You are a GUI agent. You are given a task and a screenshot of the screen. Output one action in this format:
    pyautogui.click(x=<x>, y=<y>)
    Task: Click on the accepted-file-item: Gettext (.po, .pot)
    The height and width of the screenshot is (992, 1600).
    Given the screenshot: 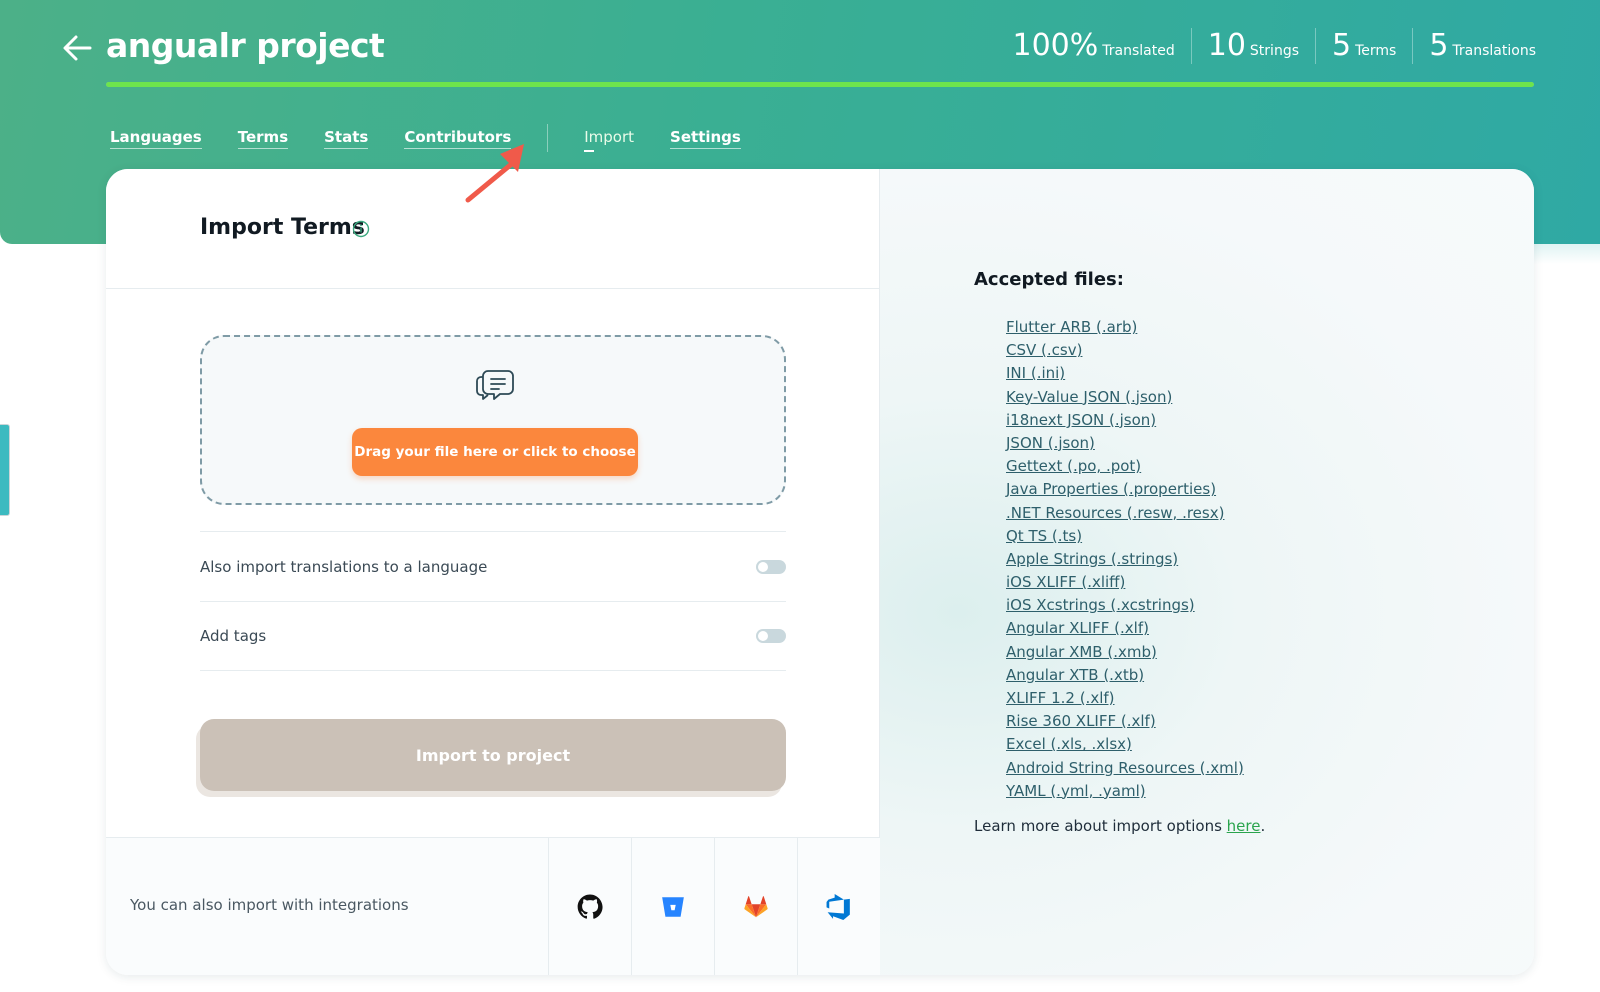 What is the action you would take?
    pyautogui.click(x=1125, y=465)
    